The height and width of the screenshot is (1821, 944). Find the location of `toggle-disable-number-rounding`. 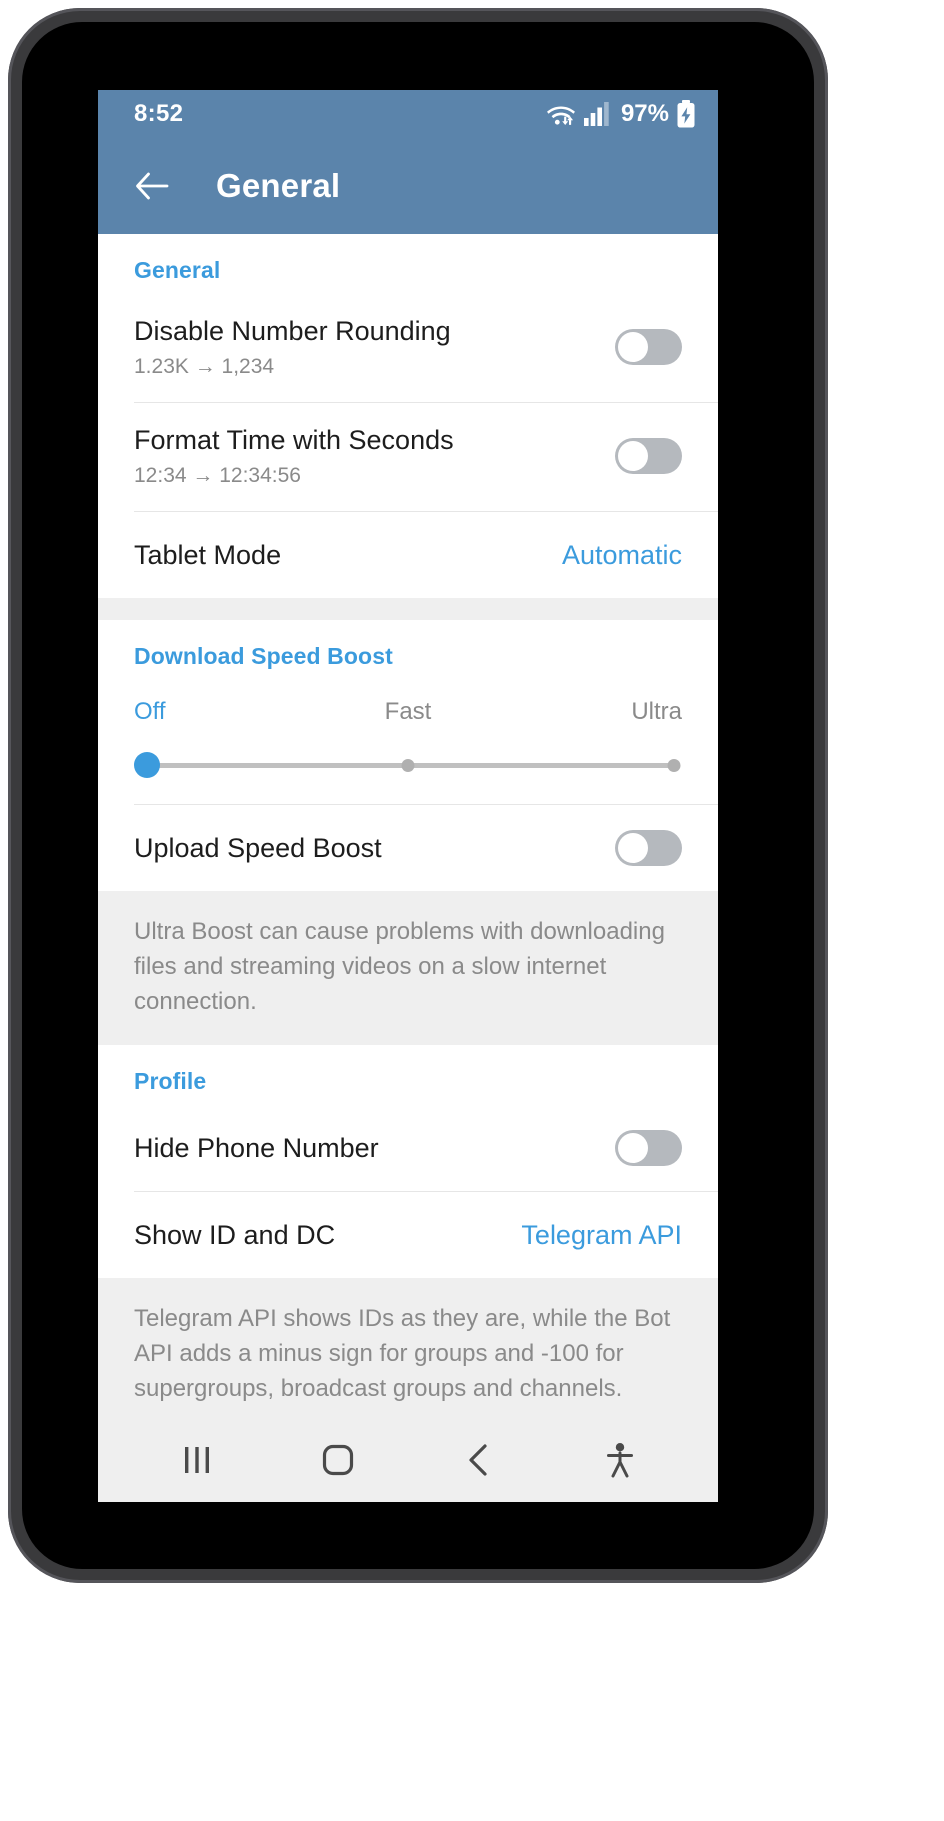

toggle-disable-number-rounding is located at coordinates (648, 347).